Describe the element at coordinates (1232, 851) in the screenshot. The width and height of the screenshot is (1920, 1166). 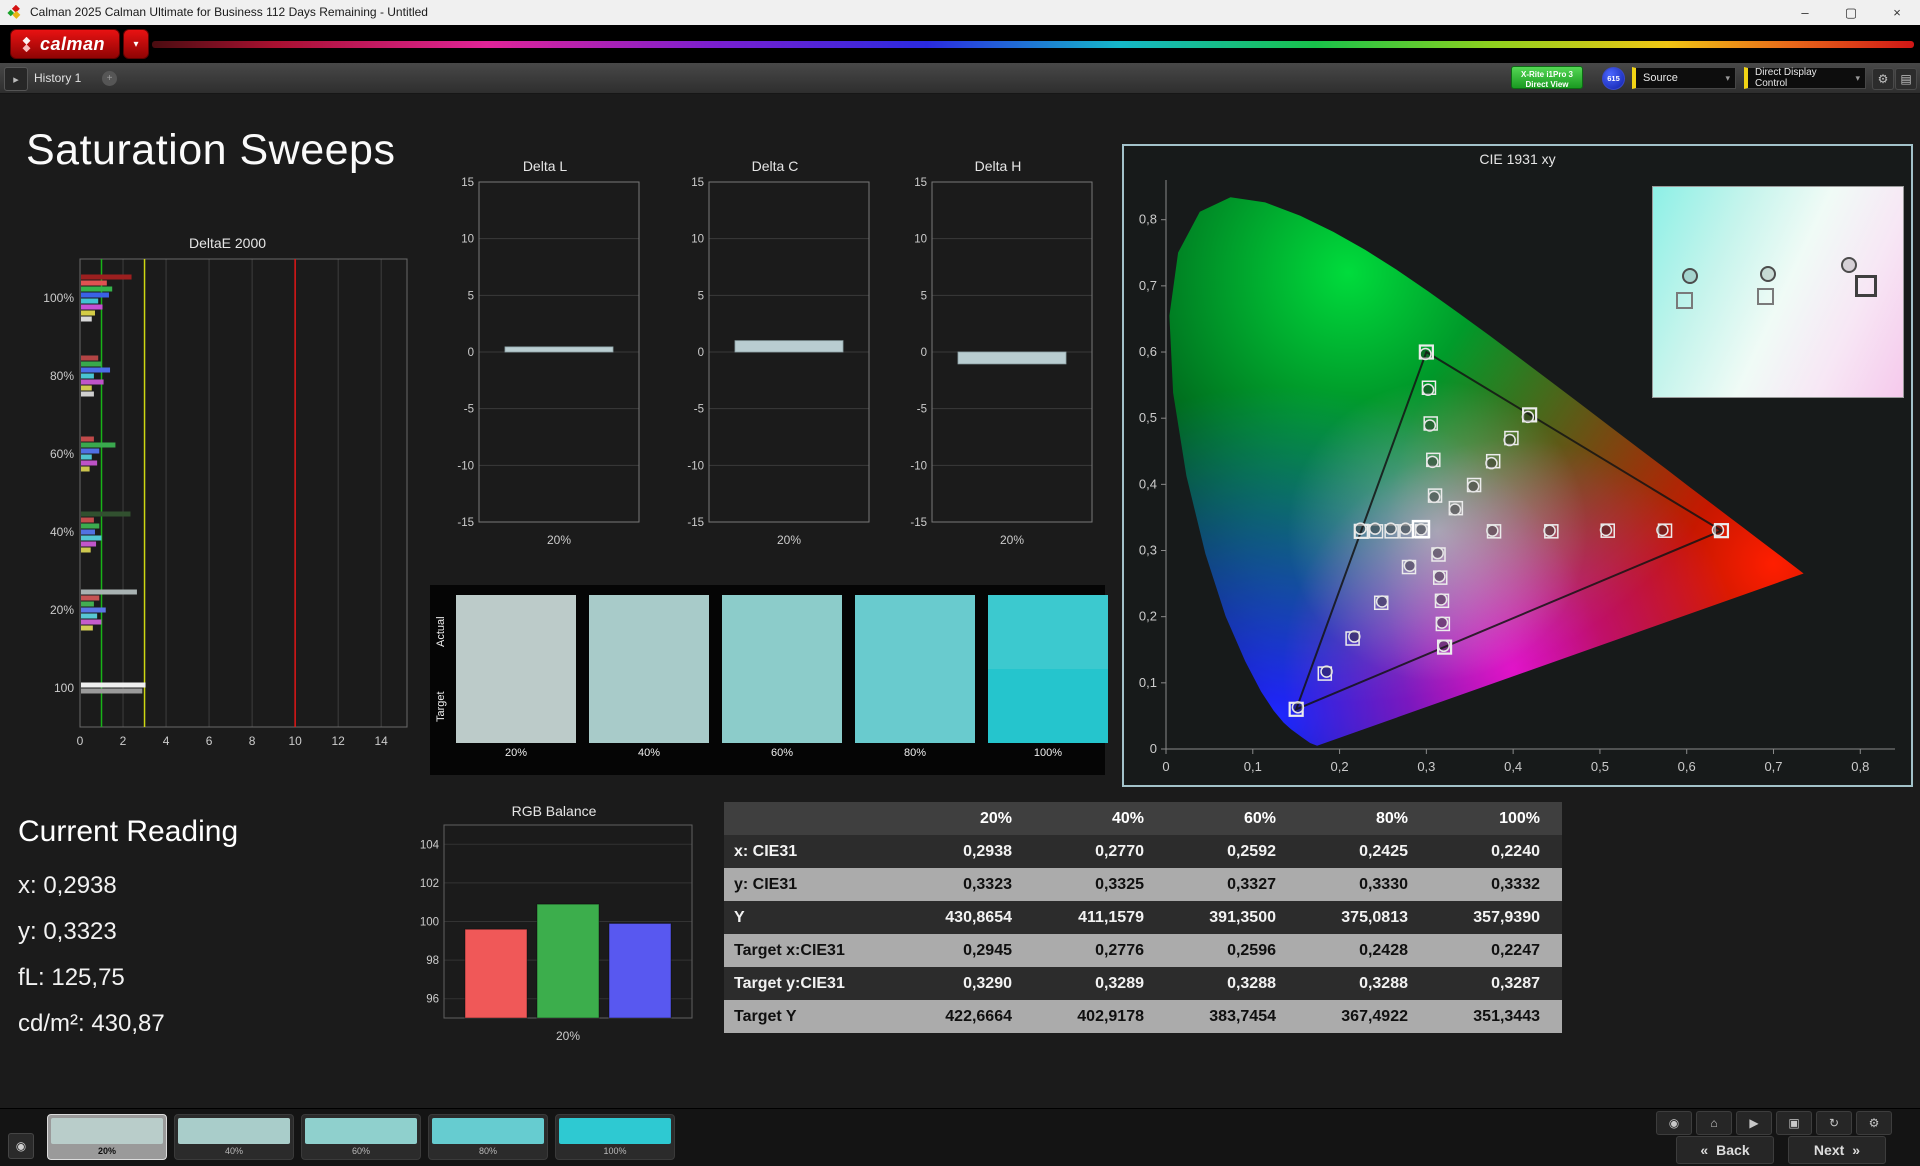
I see `table-cell: 0,2592` at that location.